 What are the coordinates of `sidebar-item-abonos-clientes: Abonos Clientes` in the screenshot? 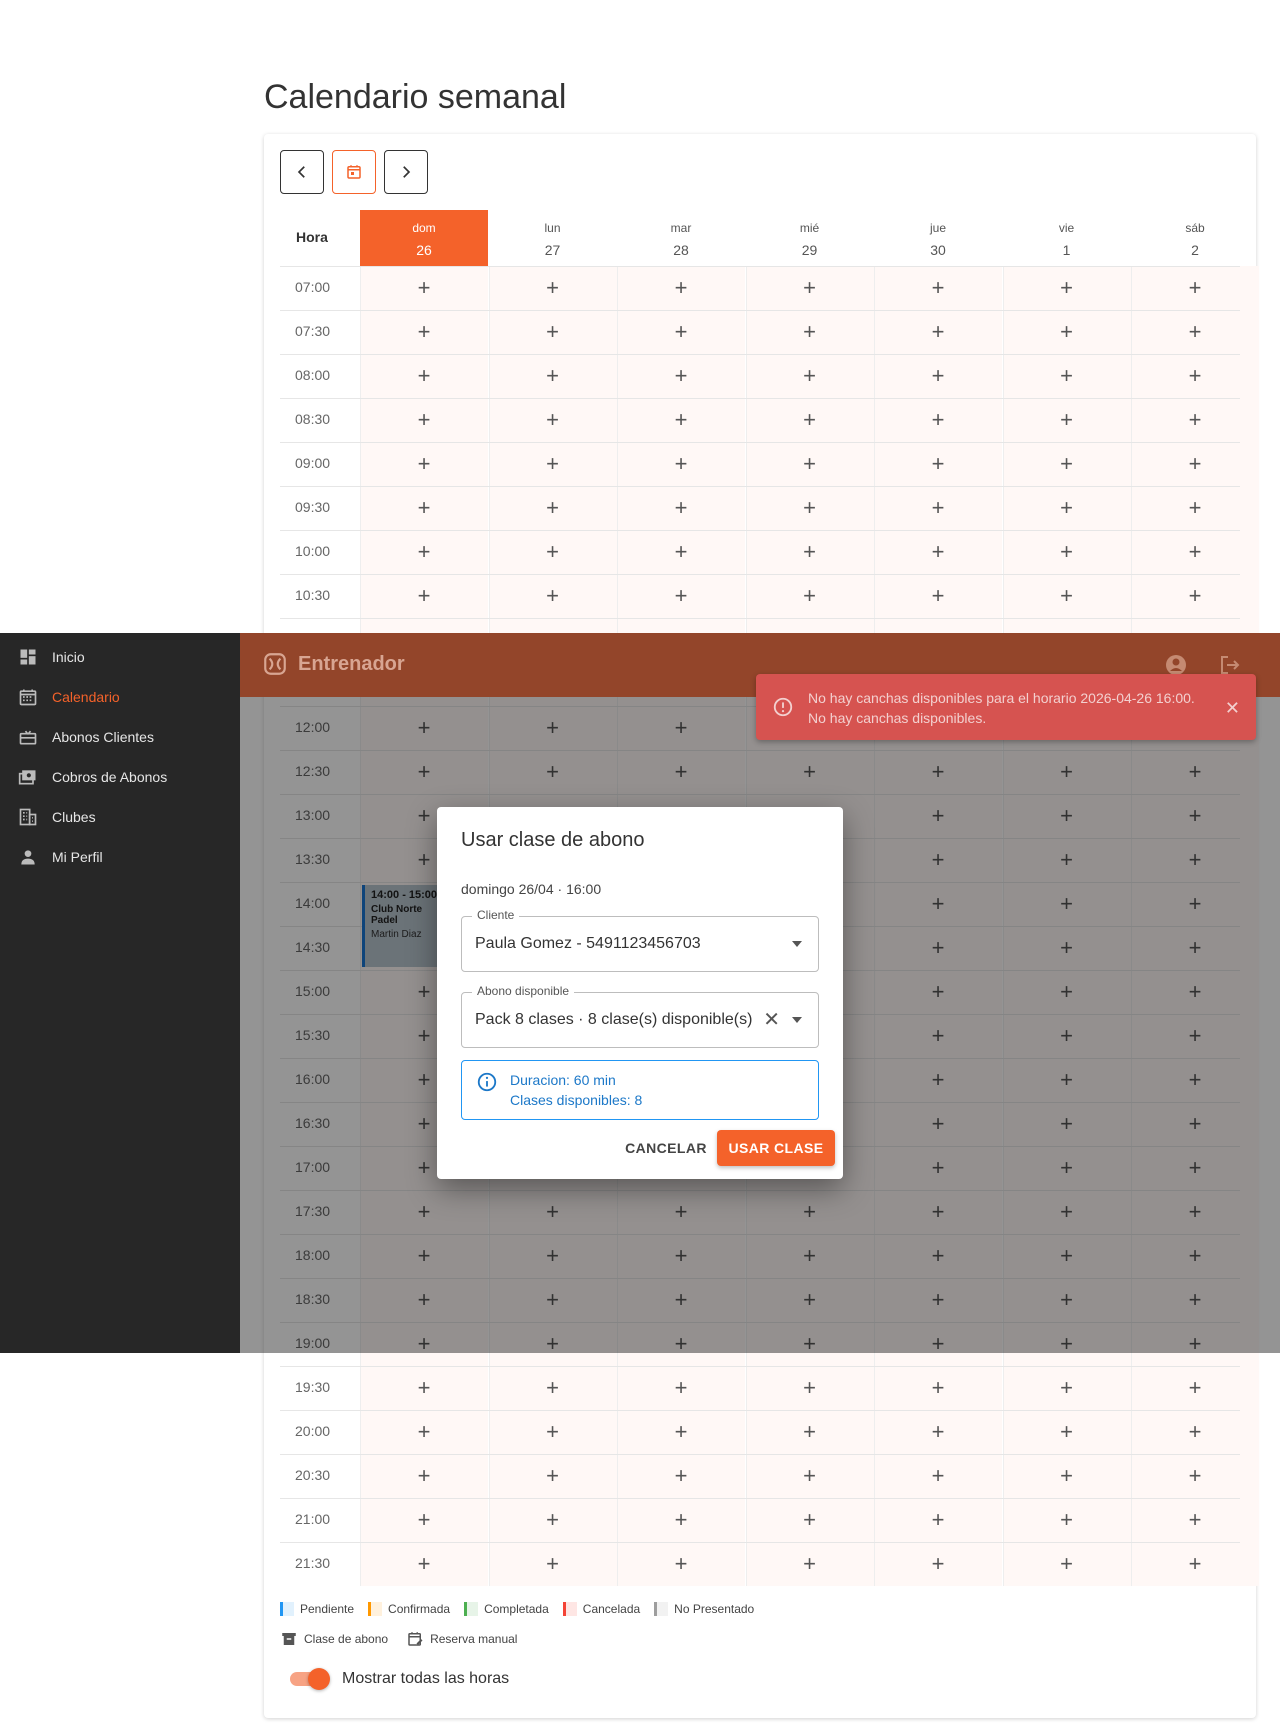 It's located at (86, 737).